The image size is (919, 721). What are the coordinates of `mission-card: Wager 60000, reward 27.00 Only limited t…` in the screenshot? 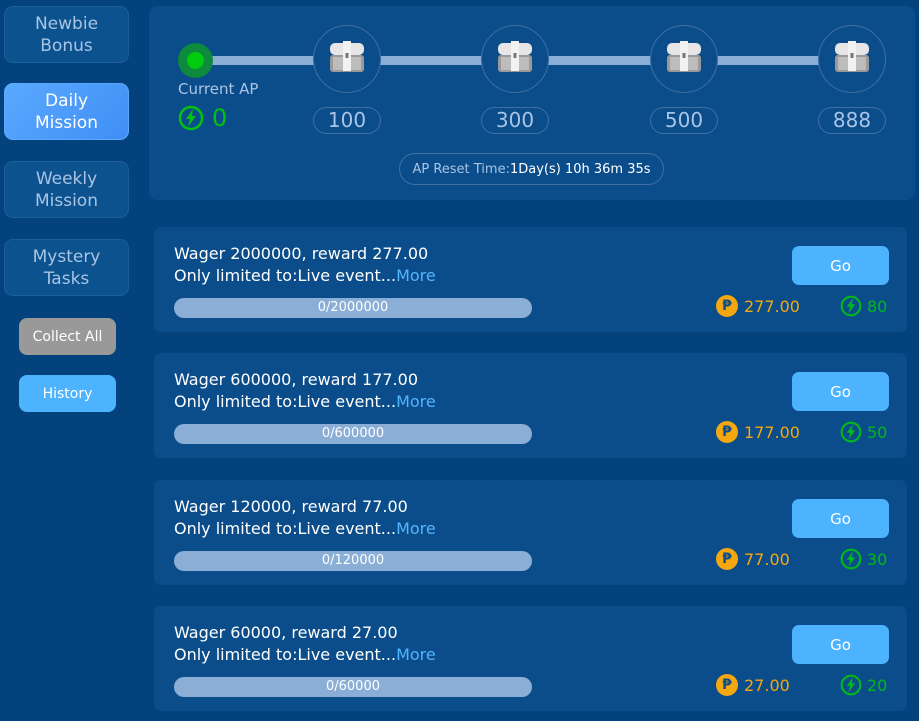 It's located at (530, 658).